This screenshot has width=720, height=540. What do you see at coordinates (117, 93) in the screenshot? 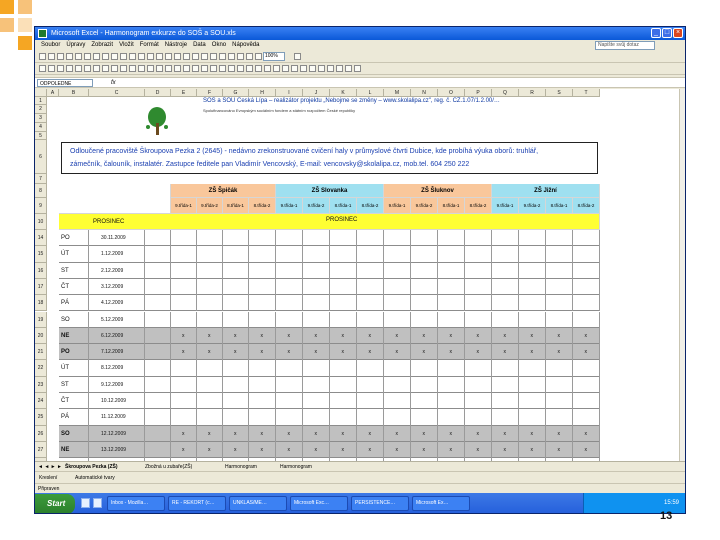
I see `column-header: C` at bounding box center [117, 93].